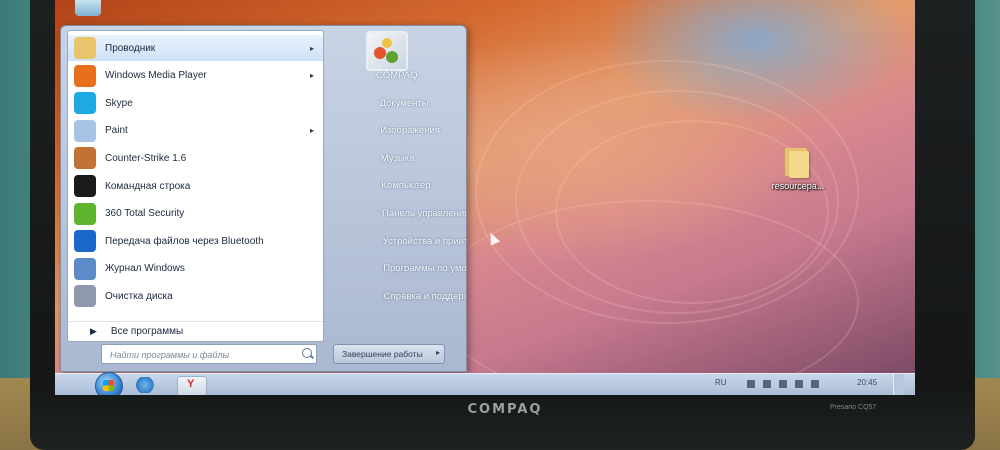 This screenshot has width=1000, height=450. I want to click on start-button, so click(109, 383).